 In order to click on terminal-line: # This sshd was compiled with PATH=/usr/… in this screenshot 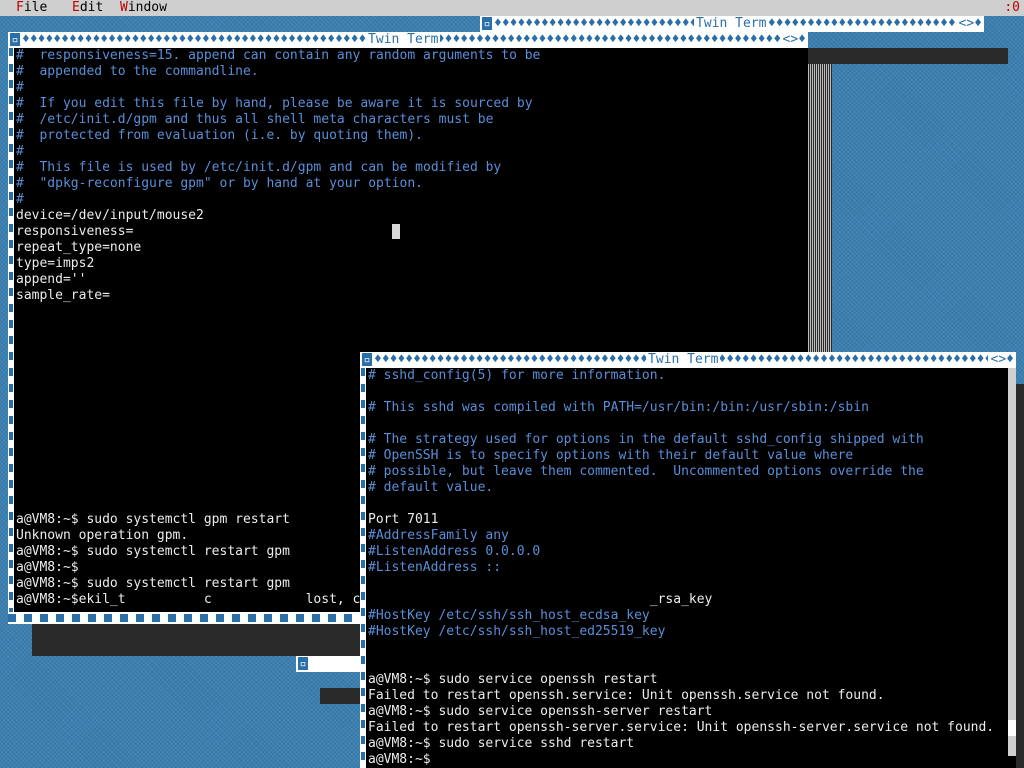, I will do `click(618, 407)`.